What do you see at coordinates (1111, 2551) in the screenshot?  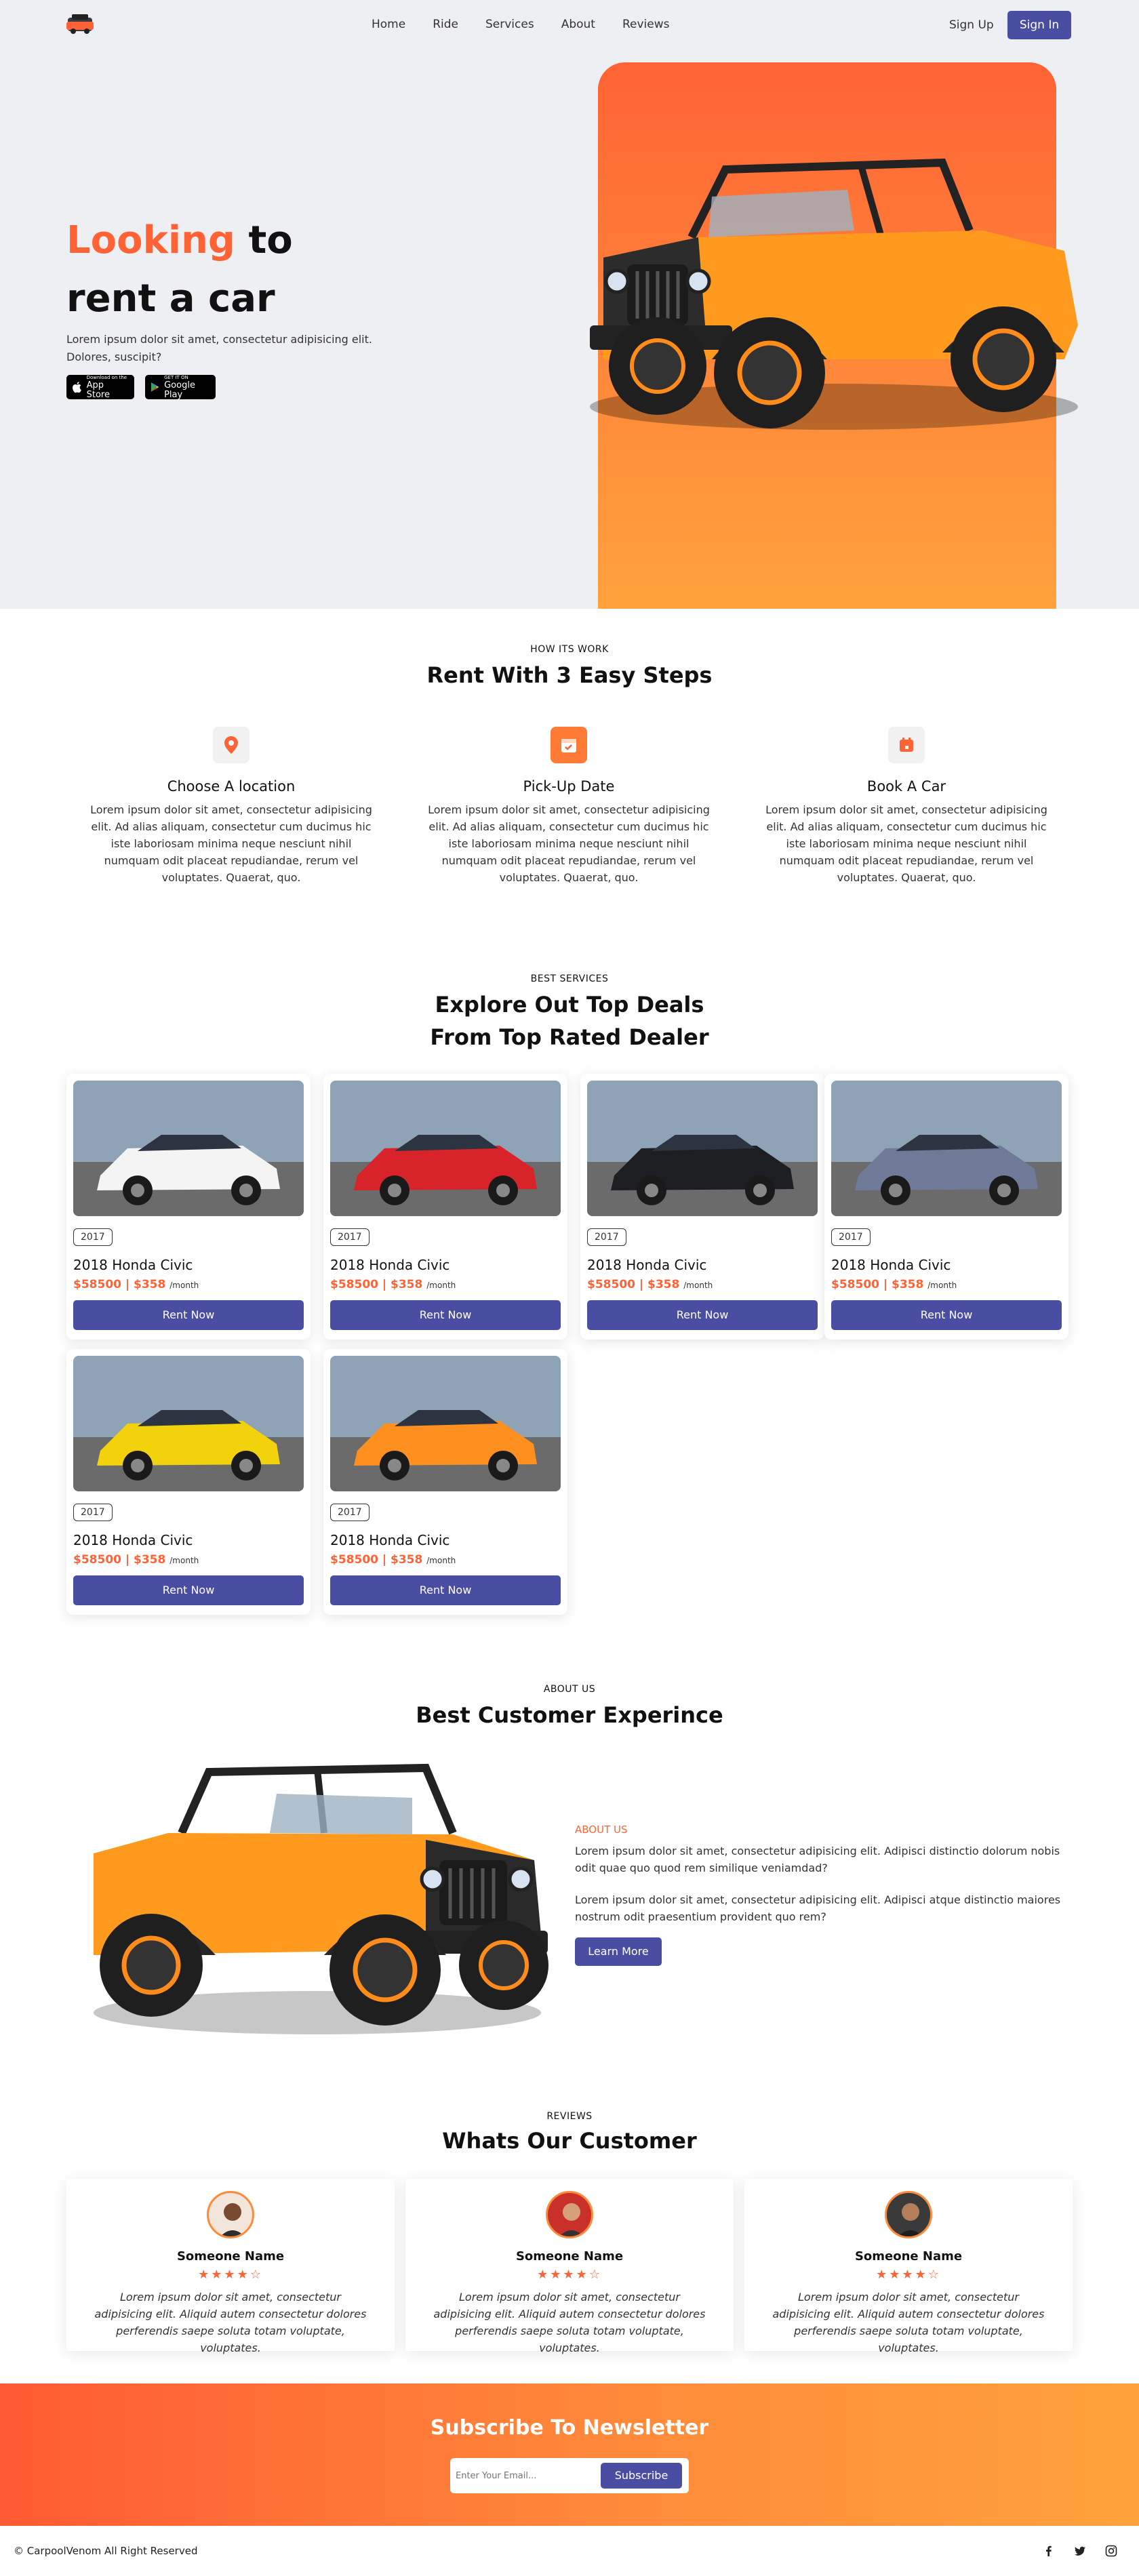 I see `instagram-icon` at bounding box center [1111, 2551].